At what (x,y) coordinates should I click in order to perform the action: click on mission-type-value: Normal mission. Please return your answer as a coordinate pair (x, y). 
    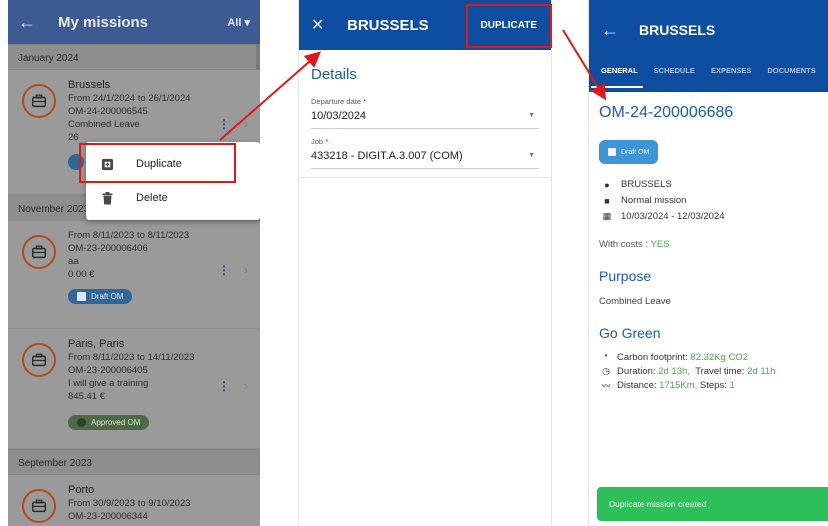
    Looking at the image, I should click on (654, 200).